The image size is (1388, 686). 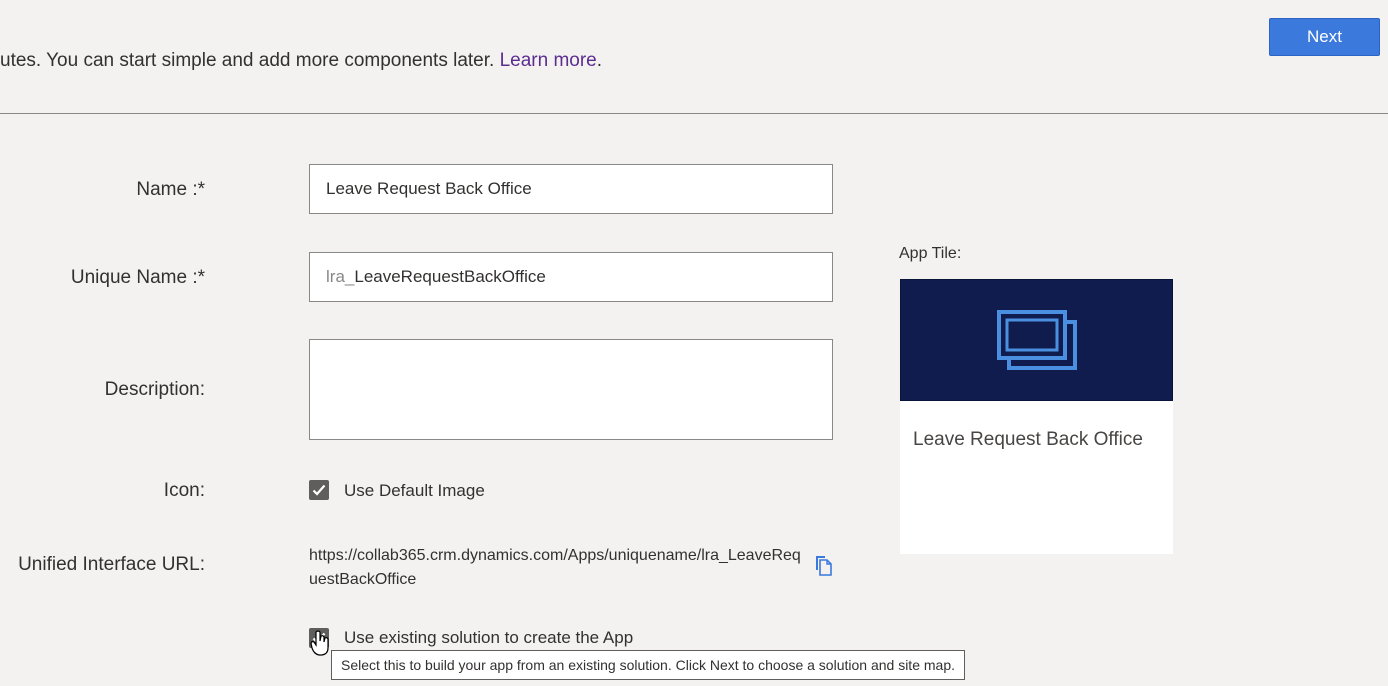 I want to click on checkmark-icon, so click(x=319, y=490).